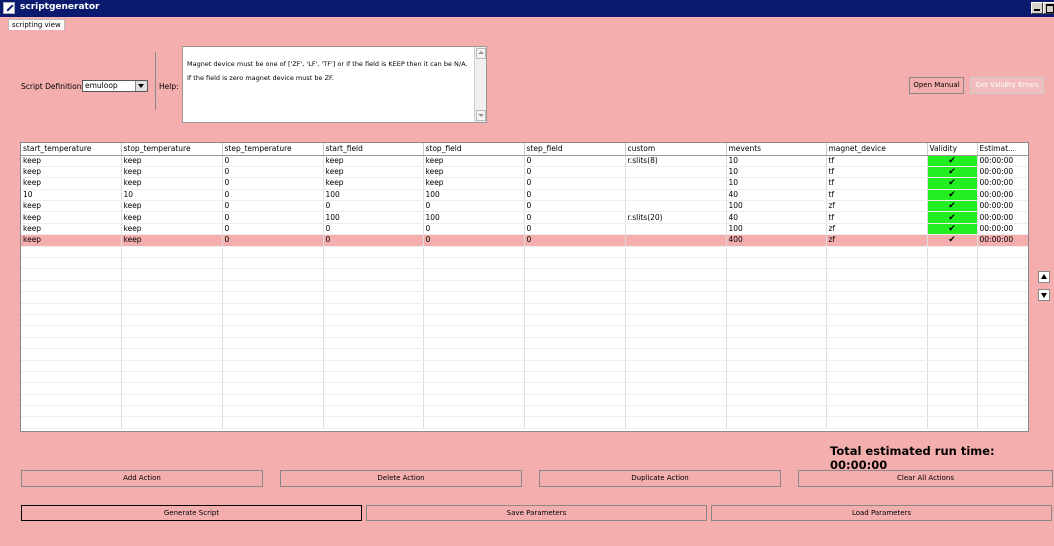 The height and width of the screenshot is (546, 1054). What do you see at coordinates (115, 86) in the screenshot?
I see `script-definition-select: emuloop` at bounding box center [115, 86].